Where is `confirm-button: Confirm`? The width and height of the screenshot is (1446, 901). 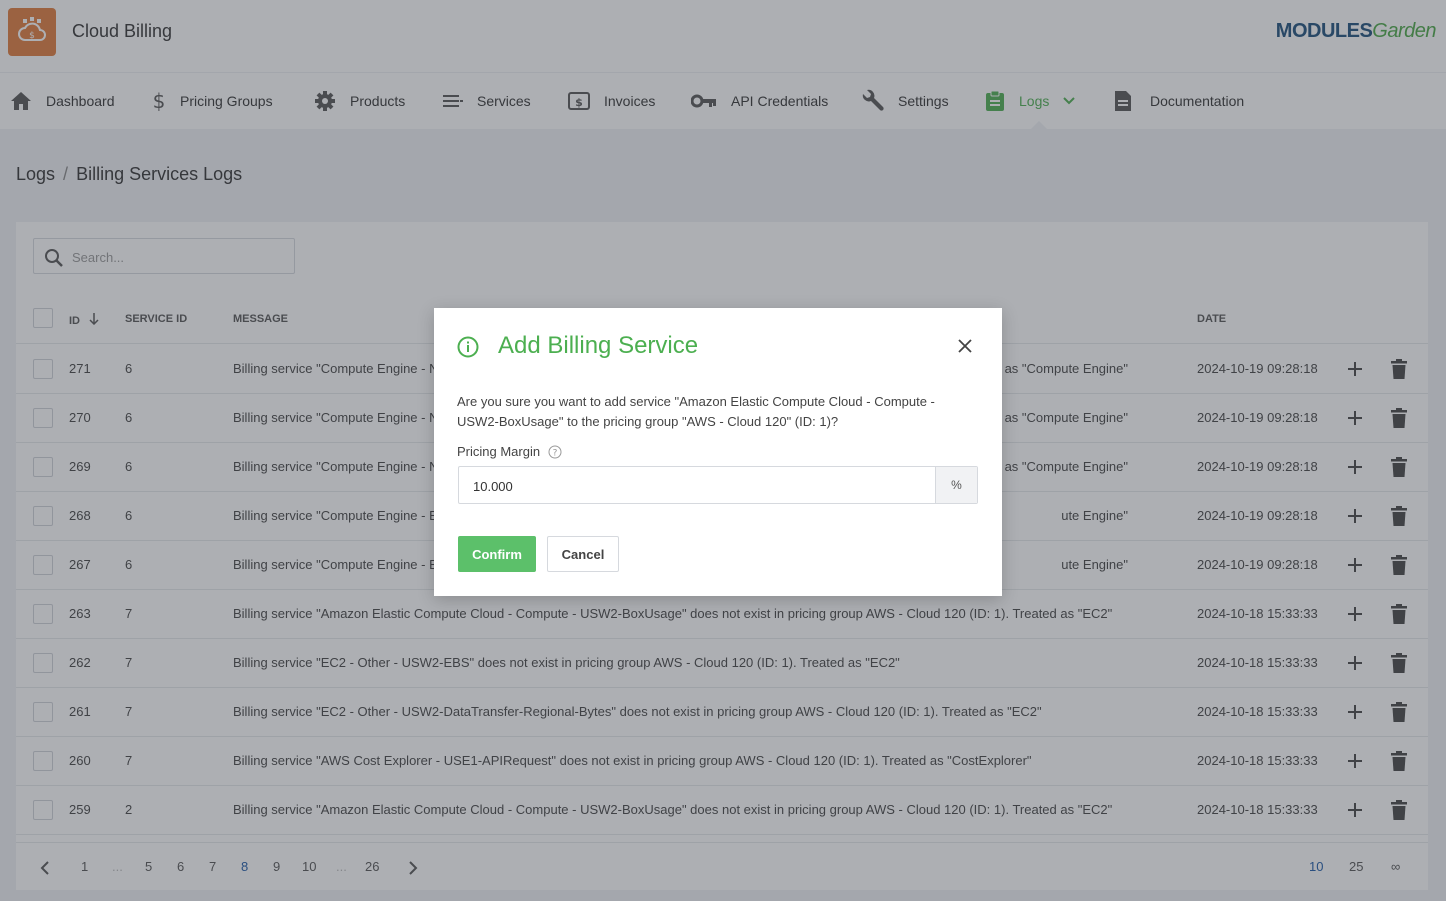 confirm-button: Confirm is located at coordinates (497, 554).